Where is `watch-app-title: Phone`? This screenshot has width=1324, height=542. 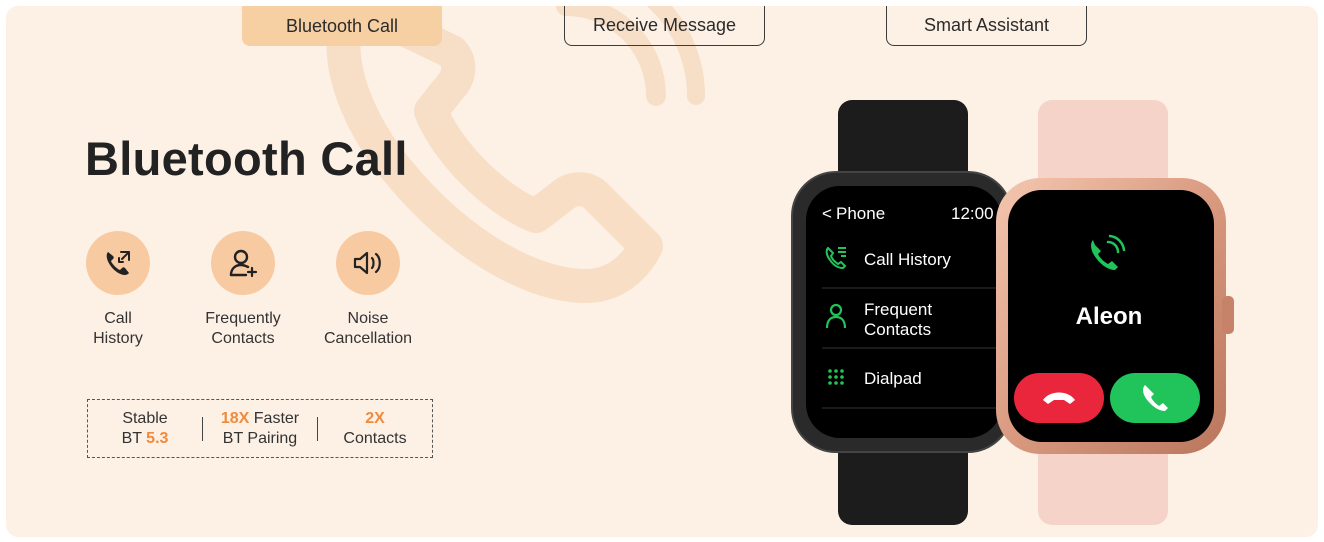 watch-app-title: Phone is located at coordinates (860, 213).